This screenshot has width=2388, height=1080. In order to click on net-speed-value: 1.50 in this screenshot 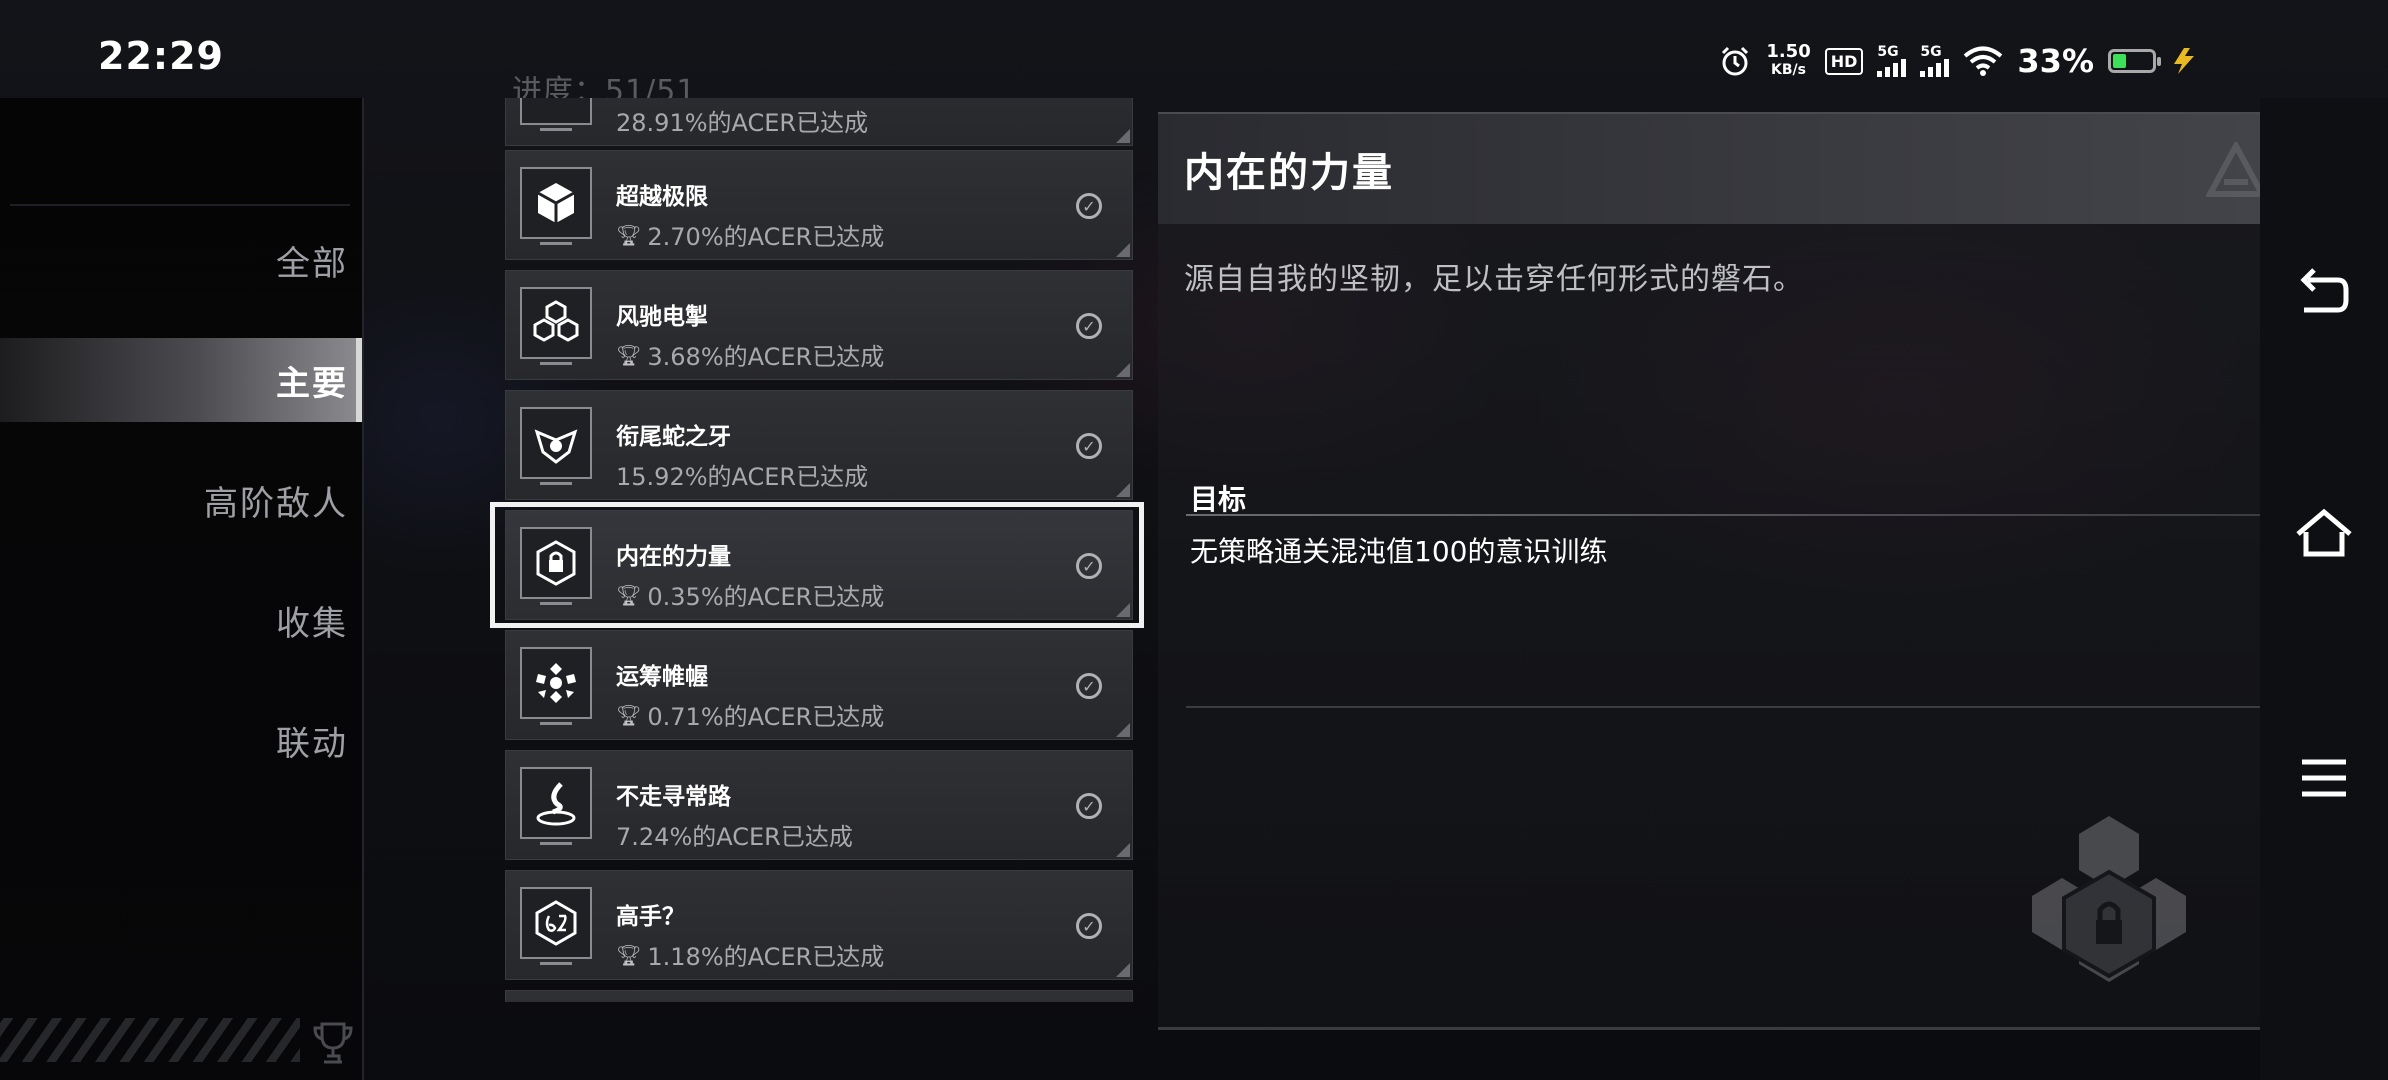, I will do `click(1788, 51)`.